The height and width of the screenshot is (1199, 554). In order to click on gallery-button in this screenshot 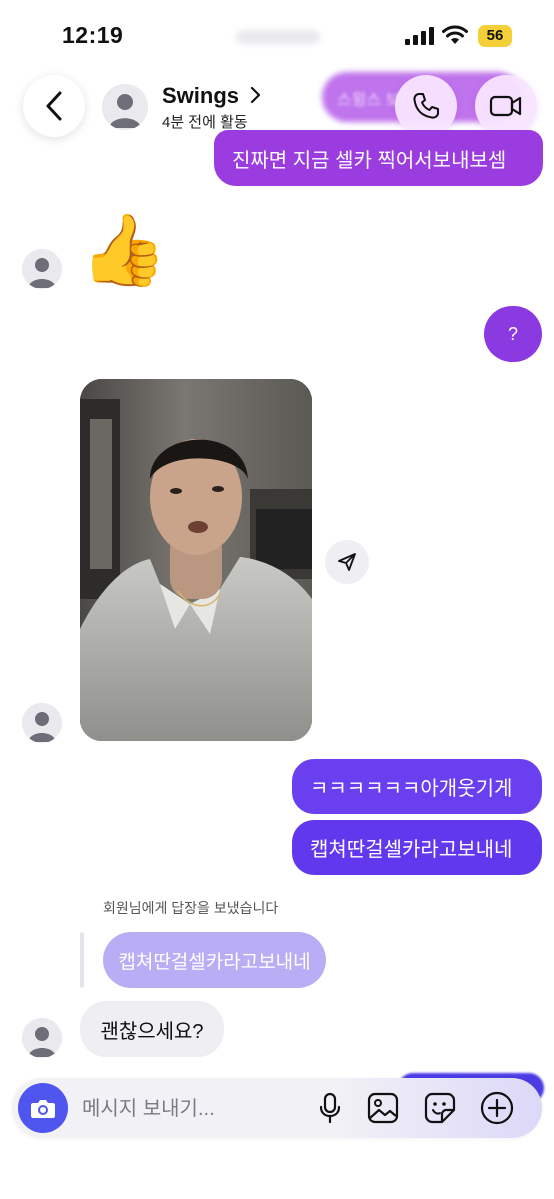, I will do `click(383, 1108)`.